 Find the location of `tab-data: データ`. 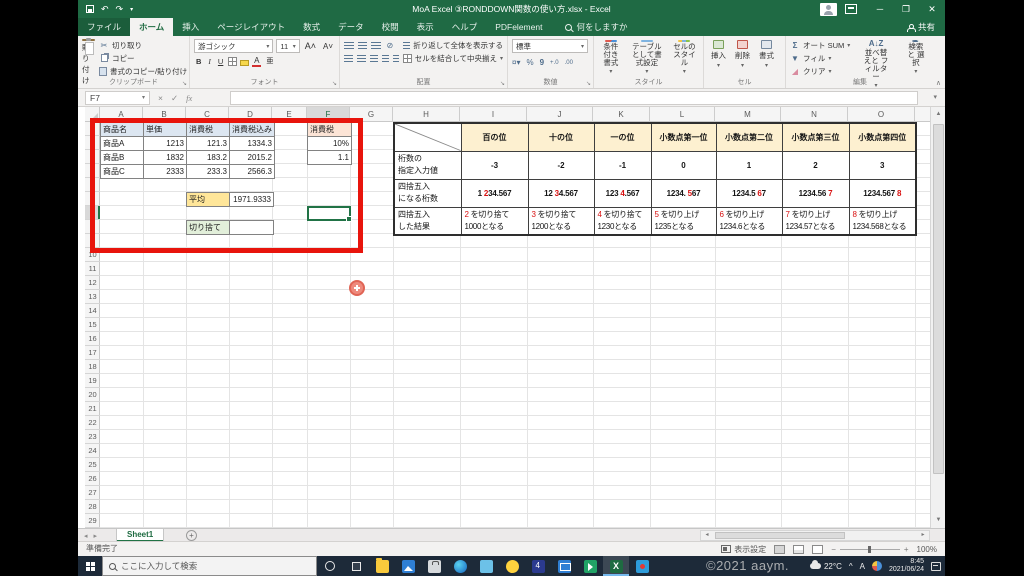

tab-data: データ is located at coordinates (351, 27).